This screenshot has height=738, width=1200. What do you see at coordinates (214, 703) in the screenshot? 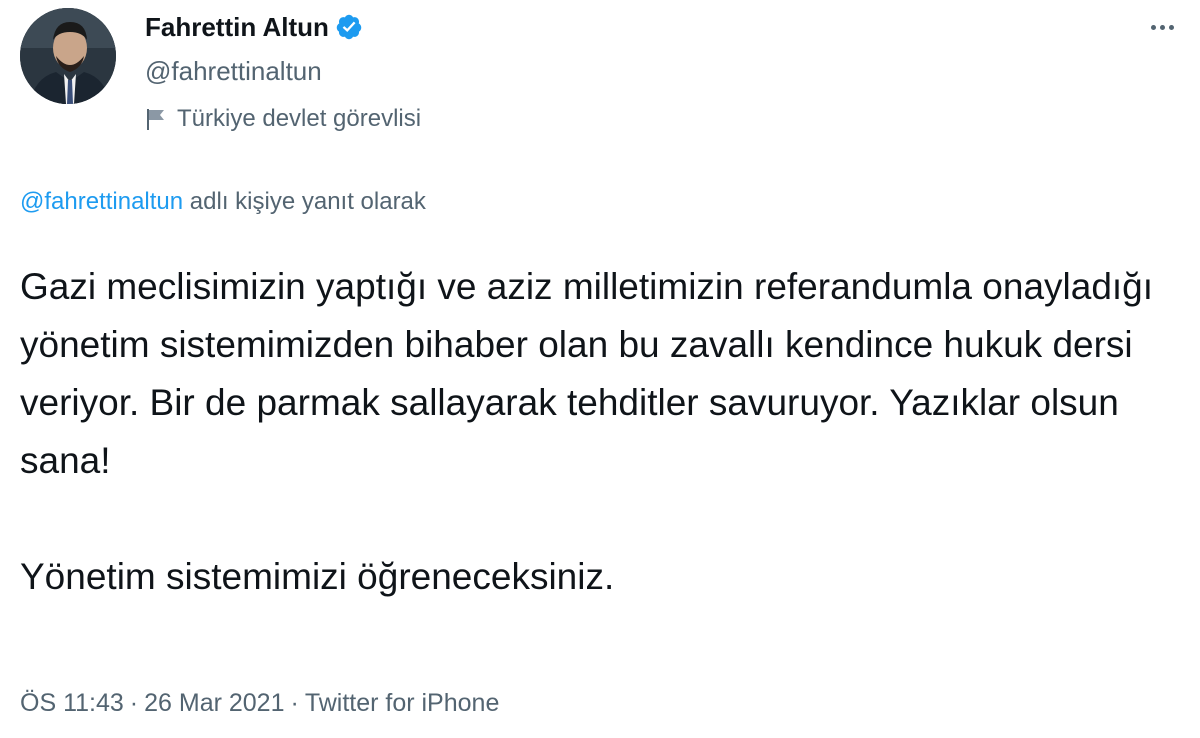
I see `tweet-date: 26 Mar 2021` at bounding box center [214, 703].